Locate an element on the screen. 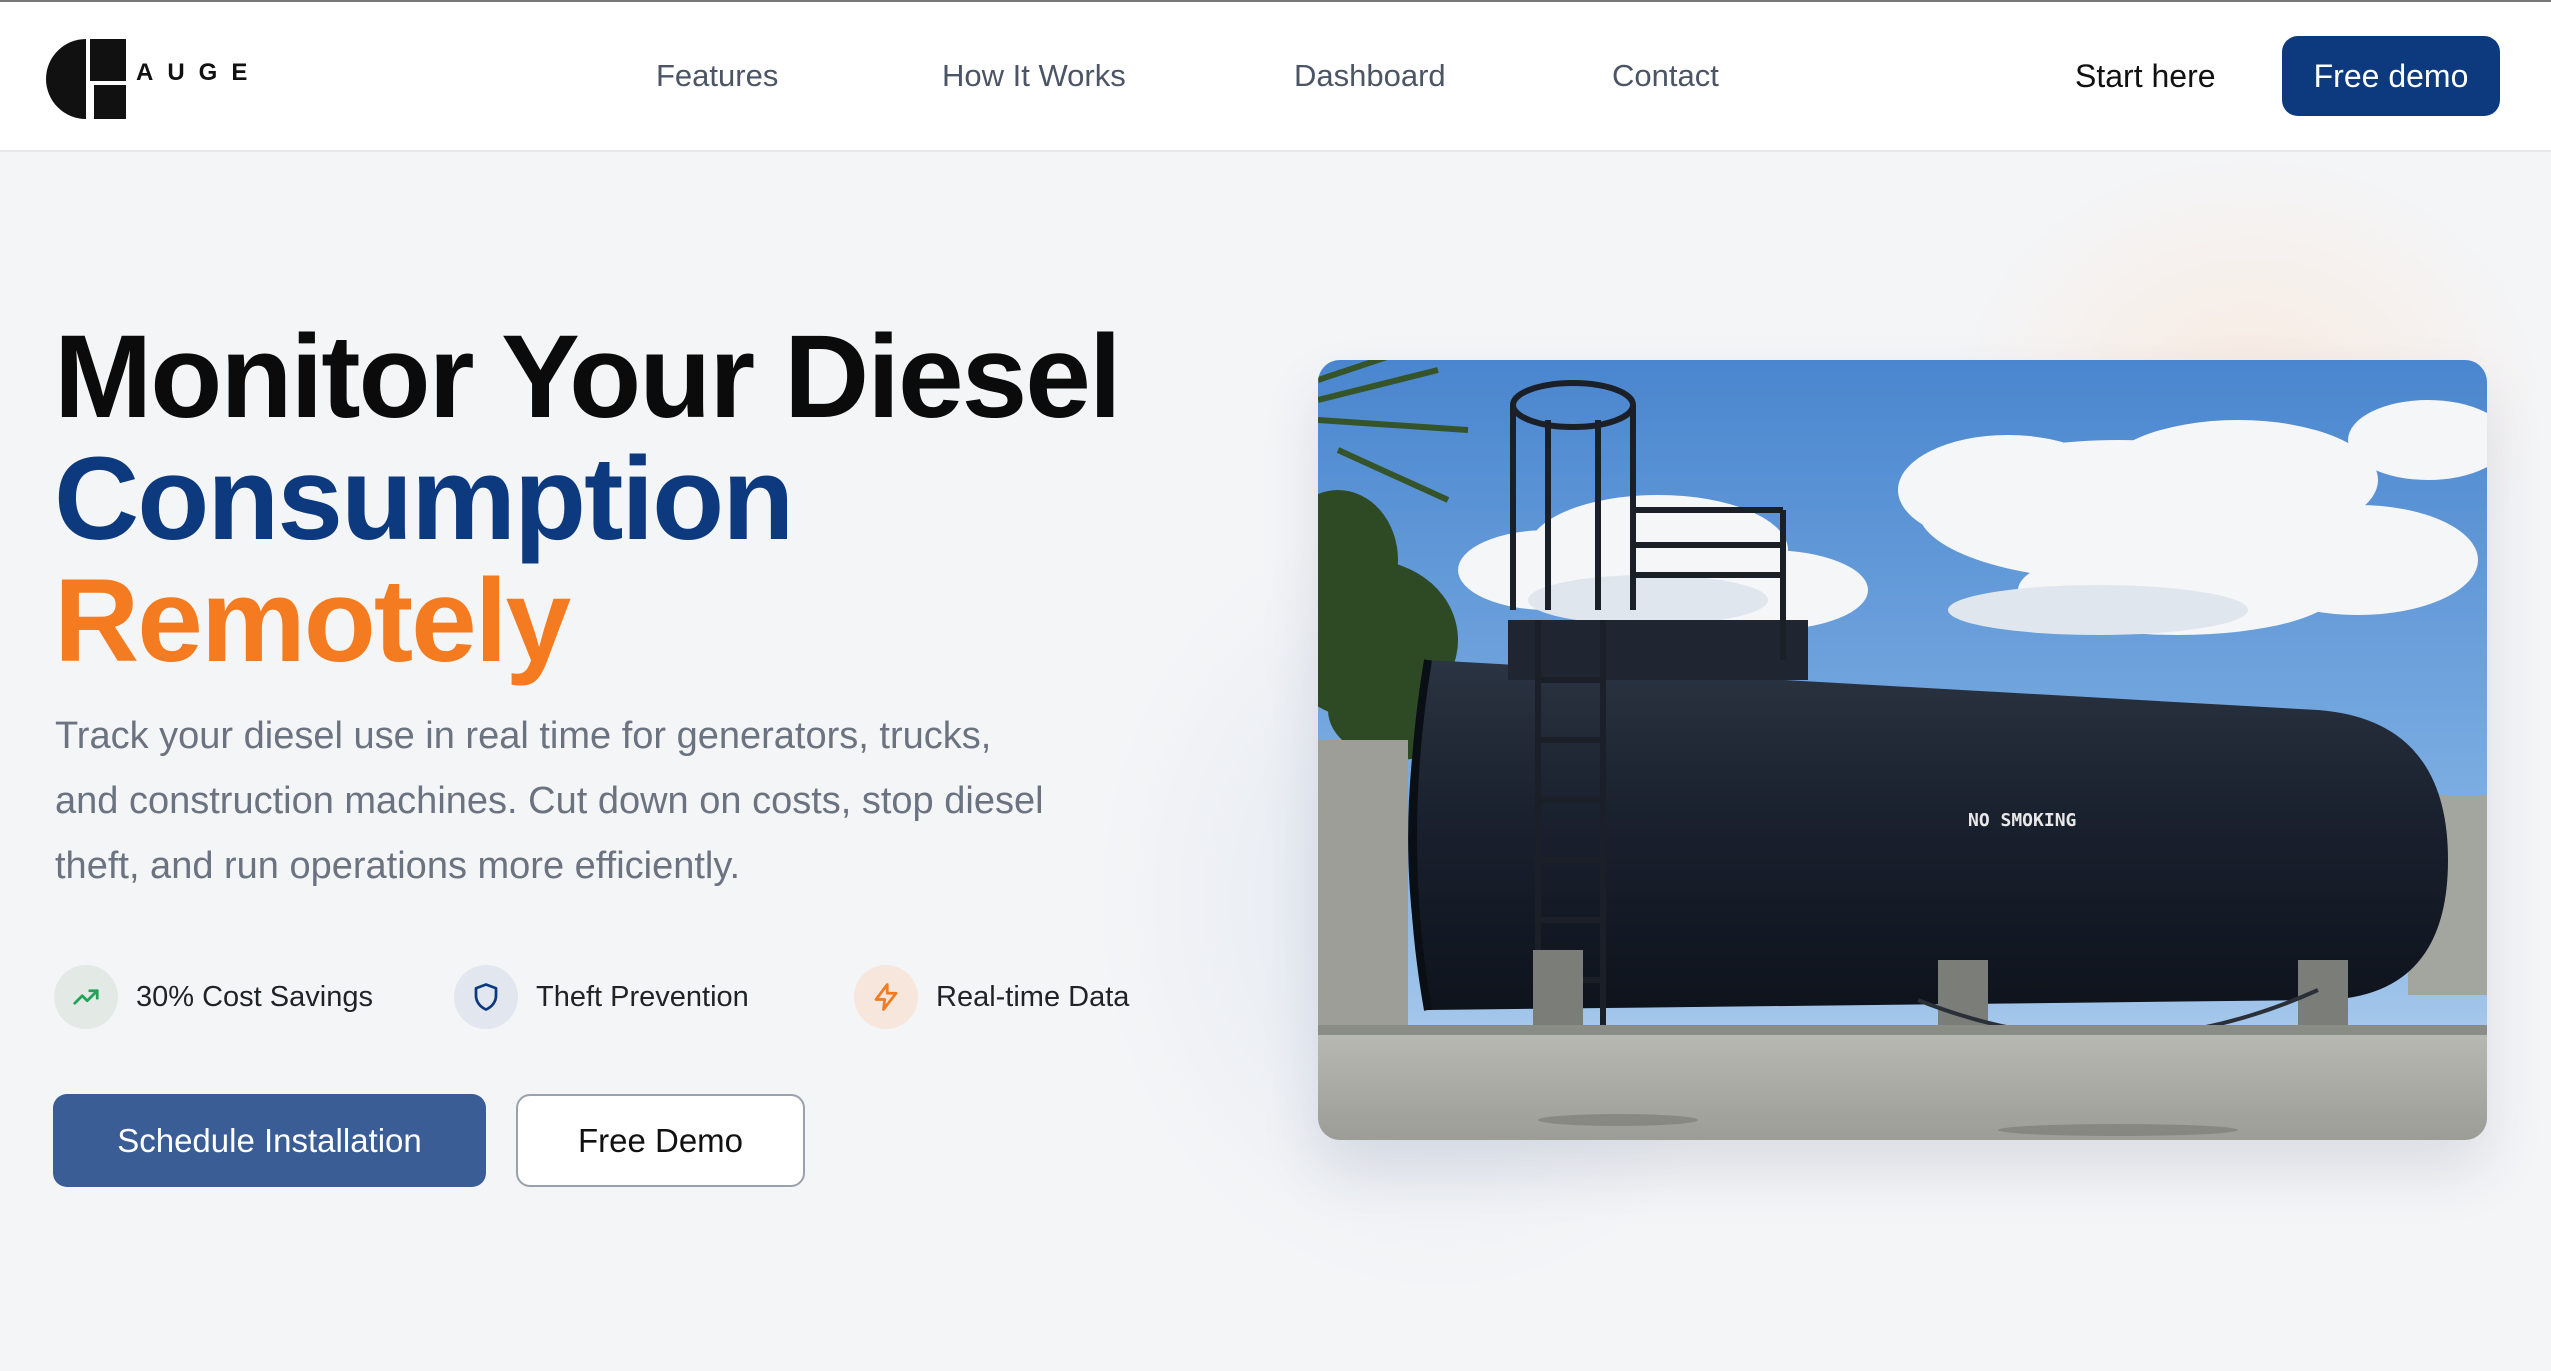 The image size is (2551, 1371). feature-real-time-data: Real-time Data is located at coordinates (991, 997).